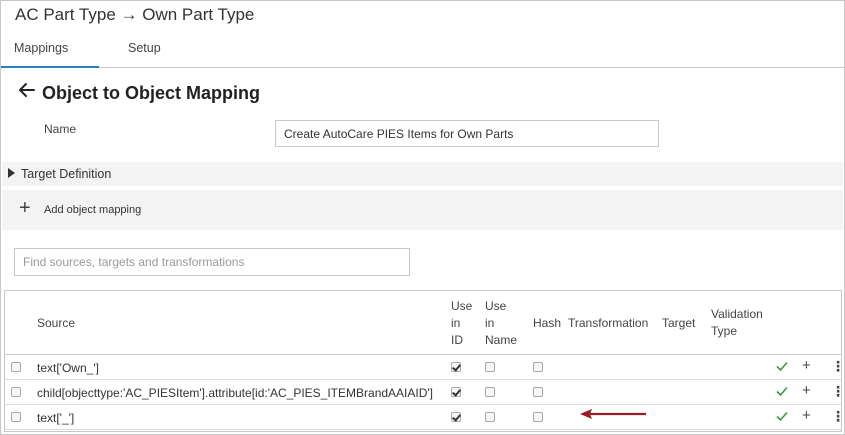 This screenshot has height=435, width=845. Describe the element at coordinates (212, 262) in the screenshot. I see `search-input` at that location.